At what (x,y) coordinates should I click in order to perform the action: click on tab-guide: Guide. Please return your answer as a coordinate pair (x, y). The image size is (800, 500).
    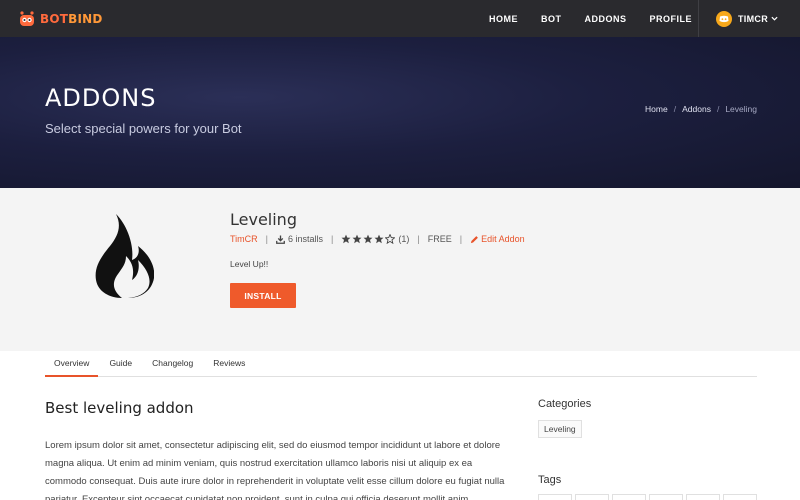
    Looking at the image, I should click on (120, 364).